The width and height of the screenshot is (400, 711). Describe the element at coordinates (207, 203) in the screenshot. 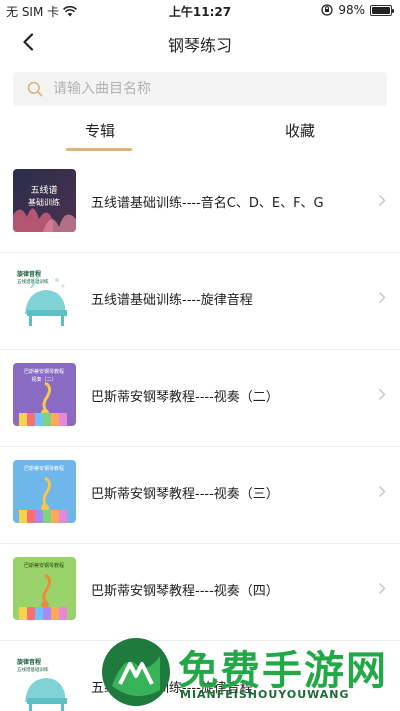

I see `item-title: 五线谱基础训练----音名C、D、E、F、G` at that location.